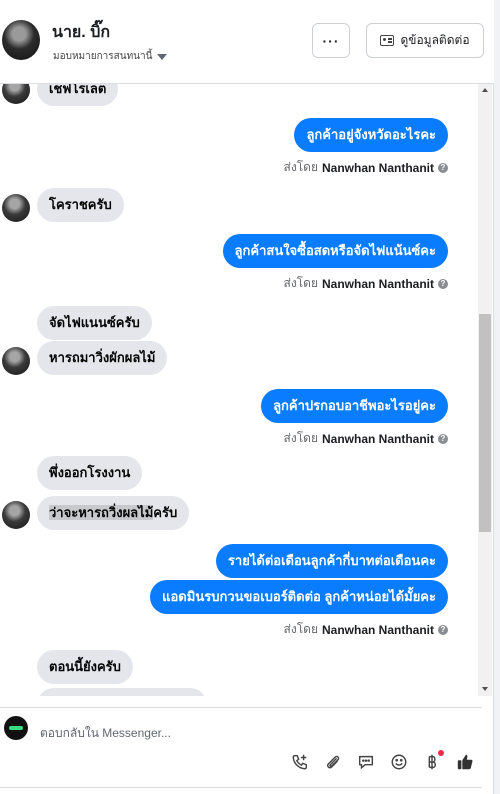  What do you see at coordinates (78, 95) in the screenshot?
I see `incoming-message: เชฟโรเลต` at bounding box center [78, 95].